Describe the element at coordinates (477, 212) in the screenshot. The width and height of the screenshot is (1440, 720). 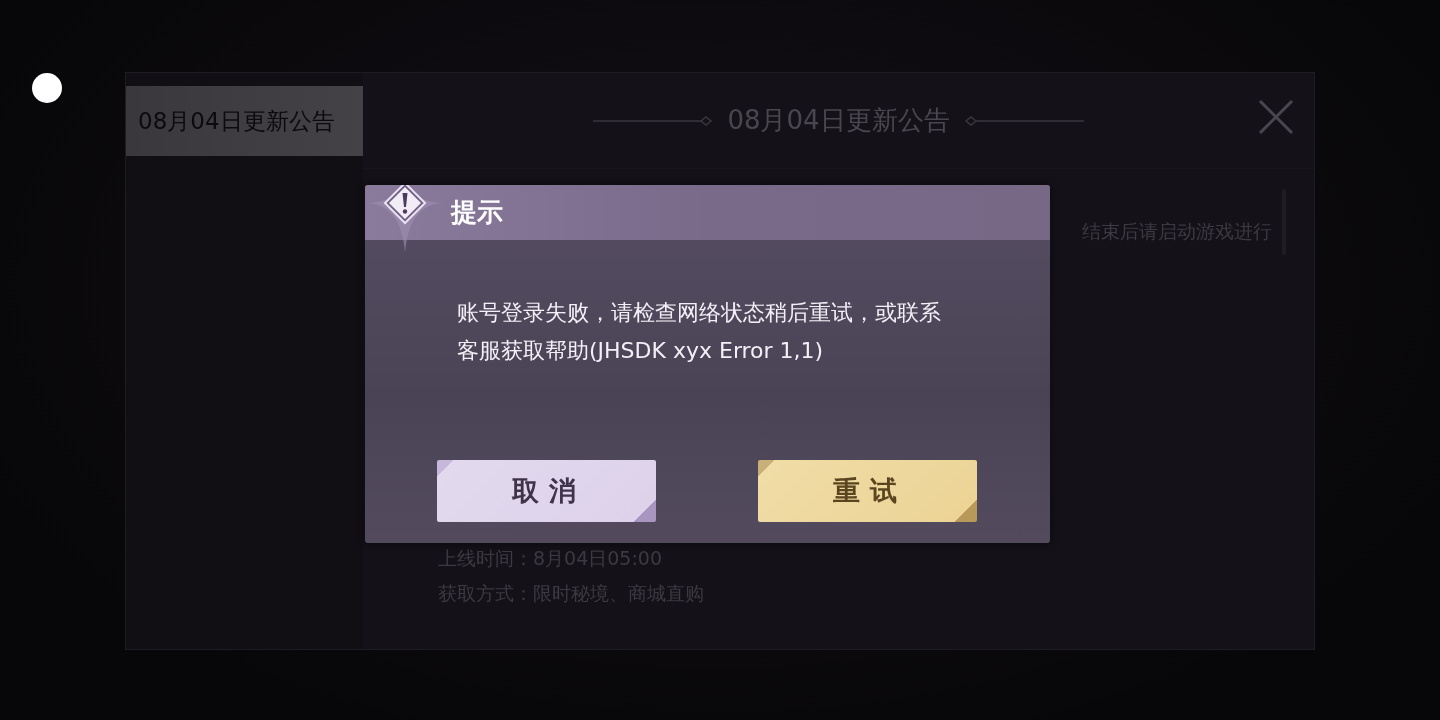
I see `dialog-title: 提示` at that location.